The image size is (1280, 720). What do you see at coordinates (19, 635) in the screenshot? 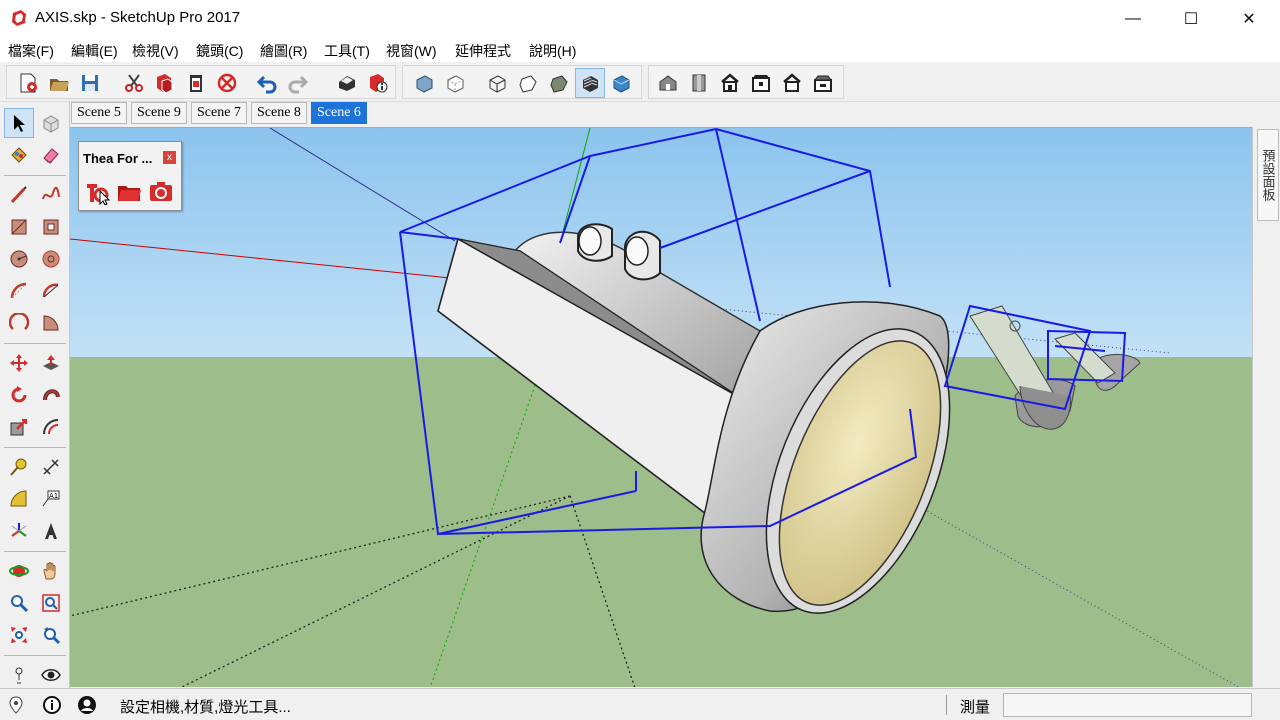
I see `zoom-extents-icon` at bounding box center [19, 635].